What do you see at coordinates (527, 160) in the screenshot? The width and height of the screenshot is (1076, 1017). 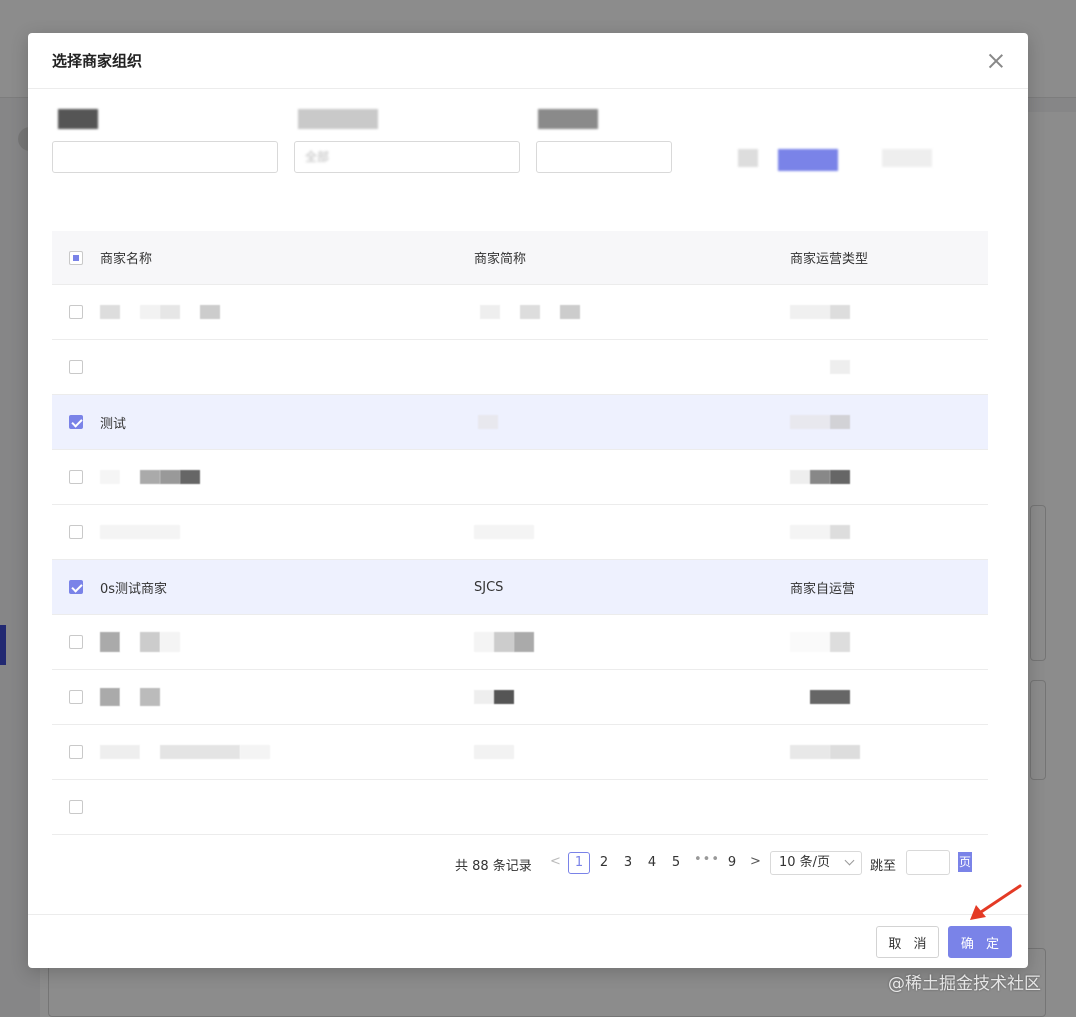 I see `filter-form: 全部` at bounding box center [527, 160].